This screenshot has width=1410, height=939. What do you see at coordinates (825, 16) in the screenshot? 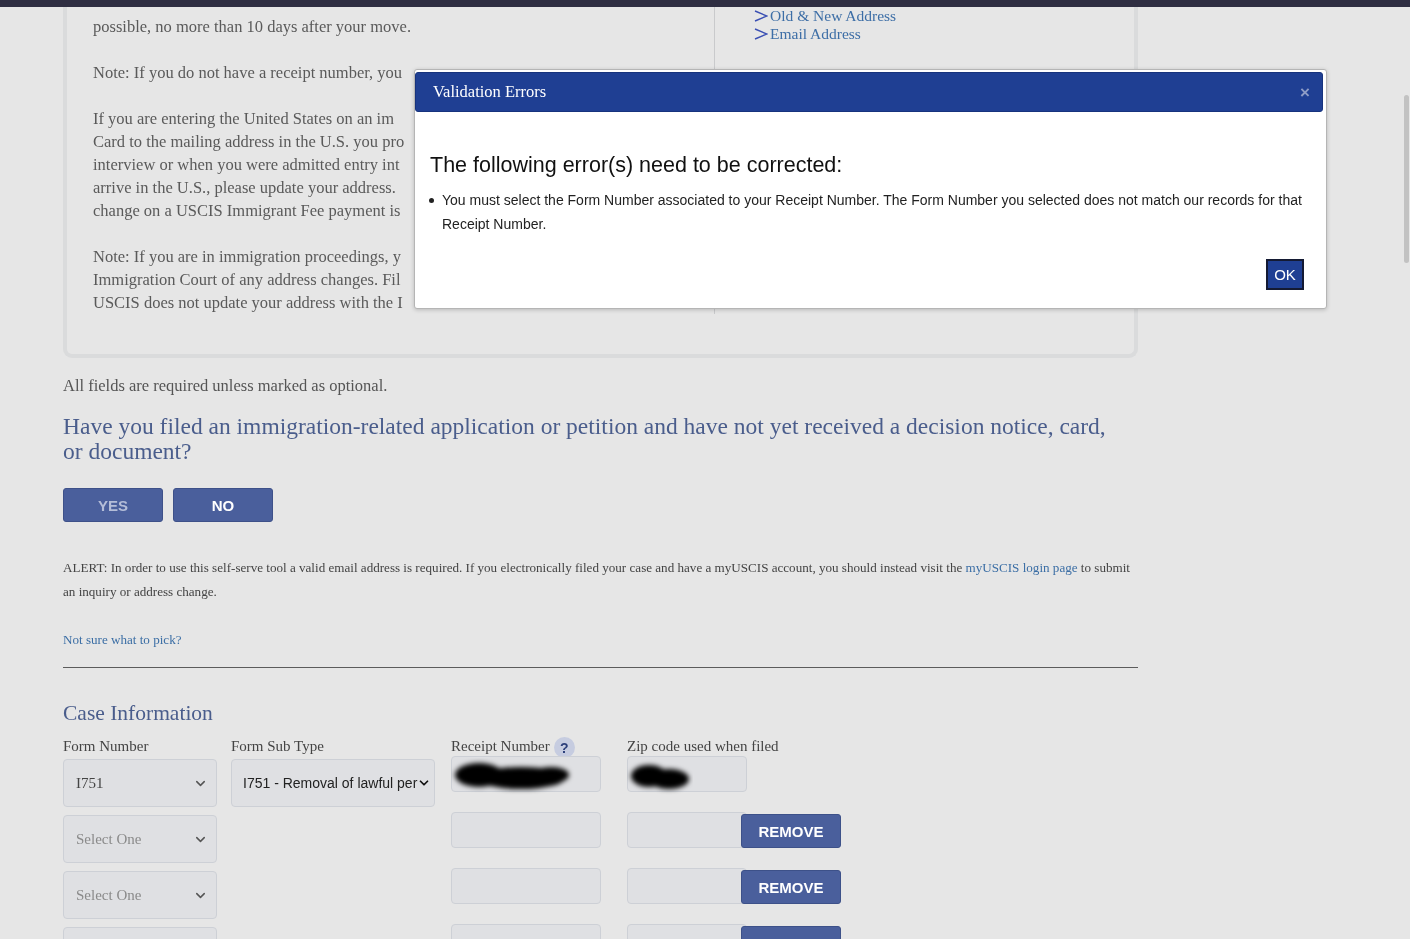
I see `sidebar-link: Old & New Address` at bounding box center [825, 16].